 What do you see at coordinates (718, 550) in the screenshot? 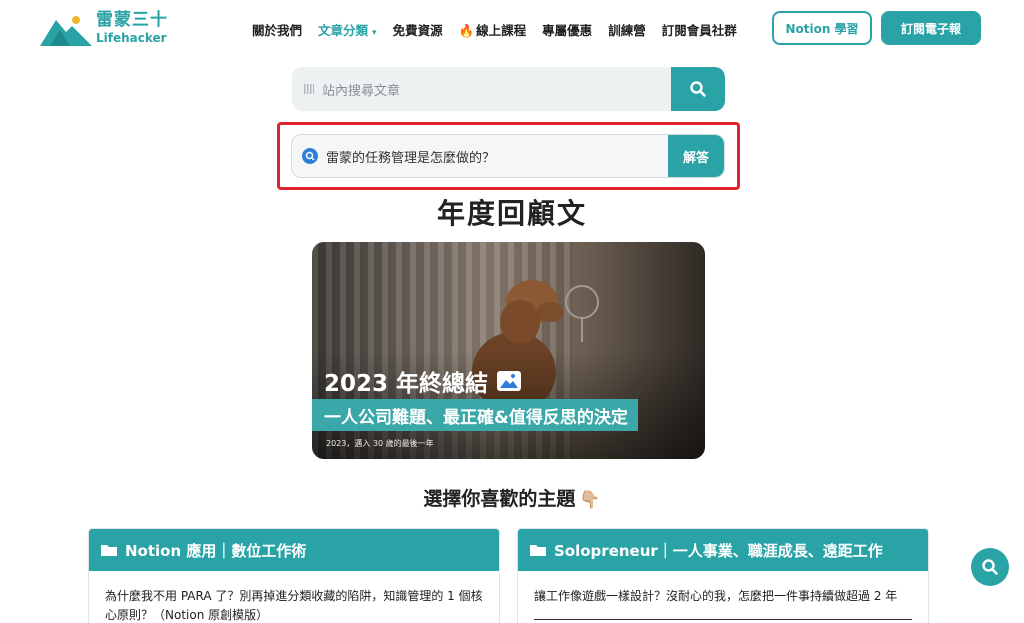
I see `category-title: Solopreneur｜一人事業、職涯成長、遠距工作` at bounding box center [718, 550].